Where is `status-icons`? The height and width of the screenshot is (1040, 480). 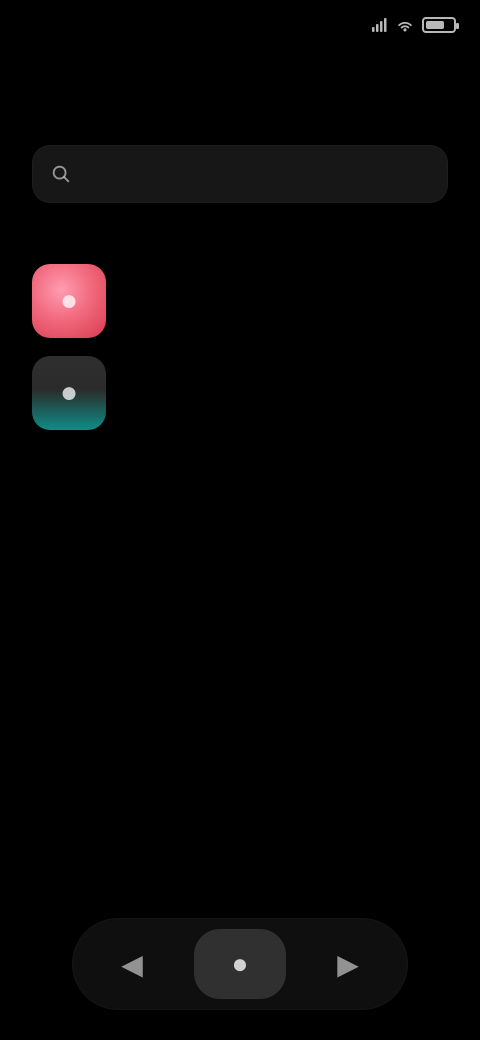 status-icons is located at coordinates (414, 25).